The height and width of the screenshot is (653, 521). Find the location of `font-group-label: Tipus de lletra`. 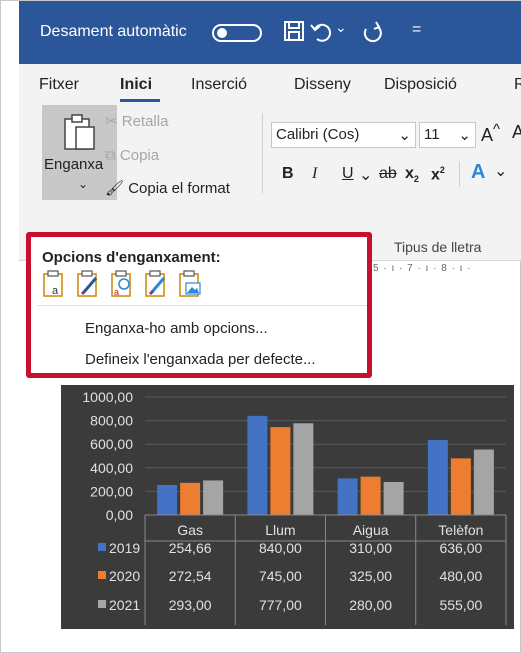

font-group-label: Tipus de lletra is located at coordinates (438, 247).